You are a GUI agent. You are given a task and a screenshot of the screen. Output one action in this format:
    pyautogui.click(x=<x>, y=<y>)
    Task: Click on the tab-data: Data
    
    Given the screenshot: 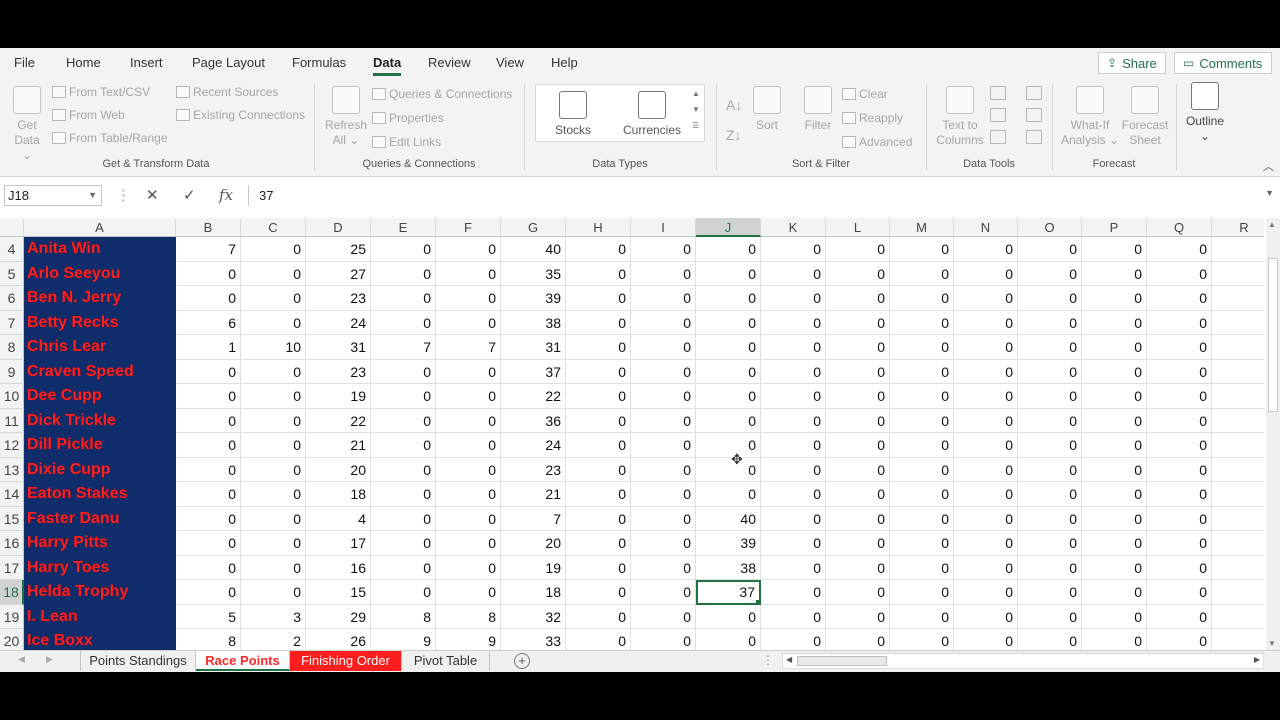 What is the action you would take?
    pyautogui.click(x=387, y=65)
    